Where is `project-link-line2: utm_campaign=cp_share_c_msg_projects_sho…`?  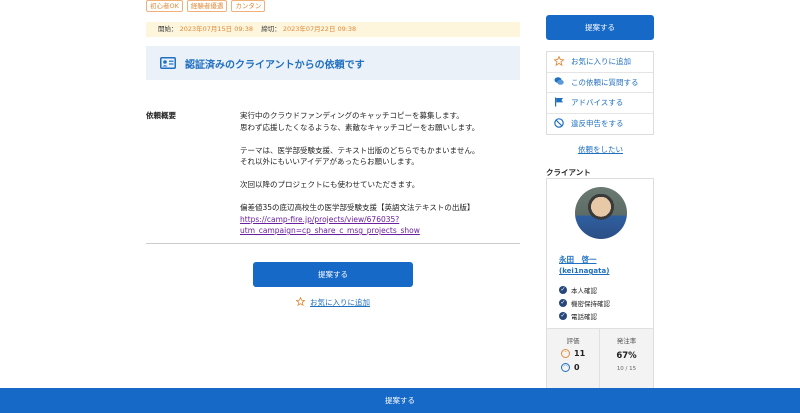
project-link-line2: utm_campaign=cp_share_c_msg_projects_sho… is located at coordinates (330, 230).